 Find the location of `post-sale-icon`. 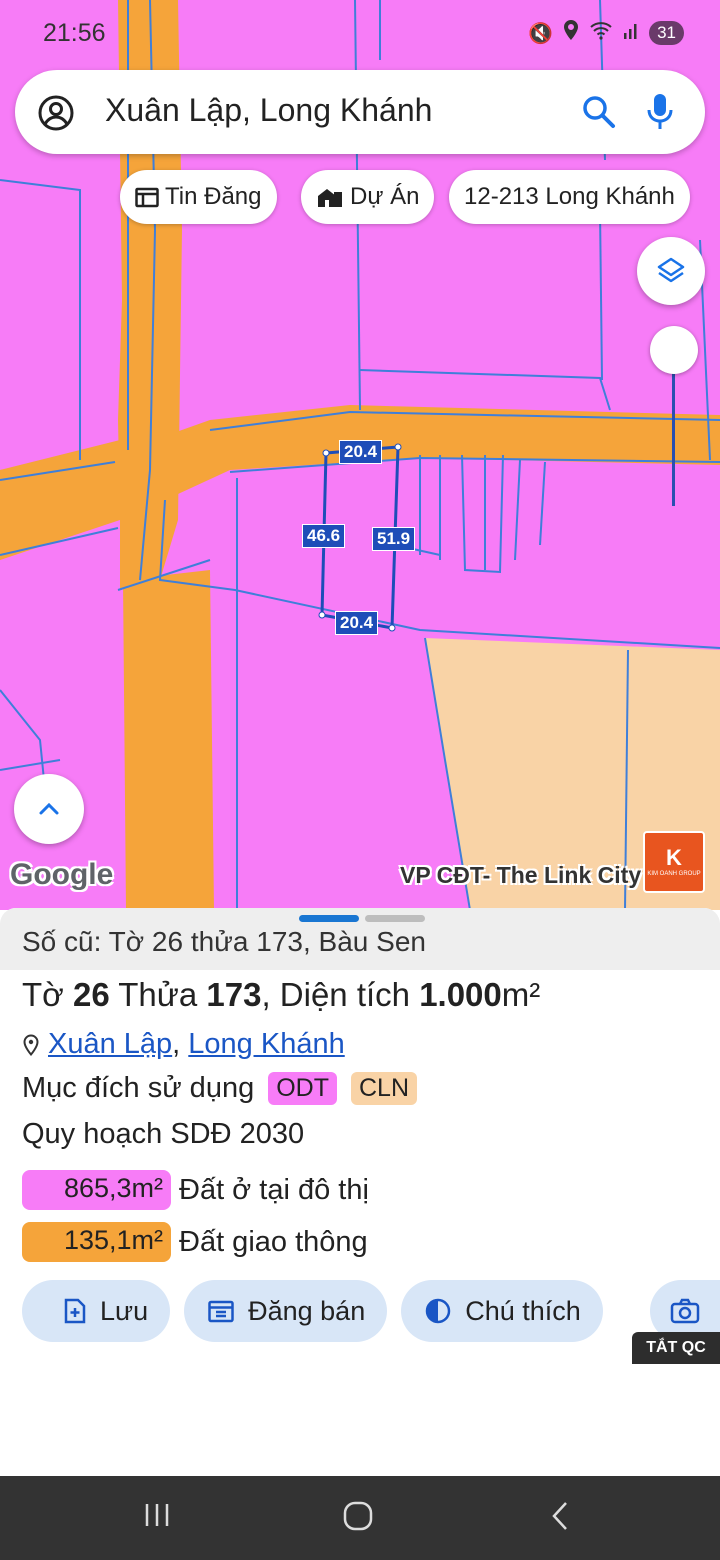

post-sale-icon is located at coordinates (221, 1311).